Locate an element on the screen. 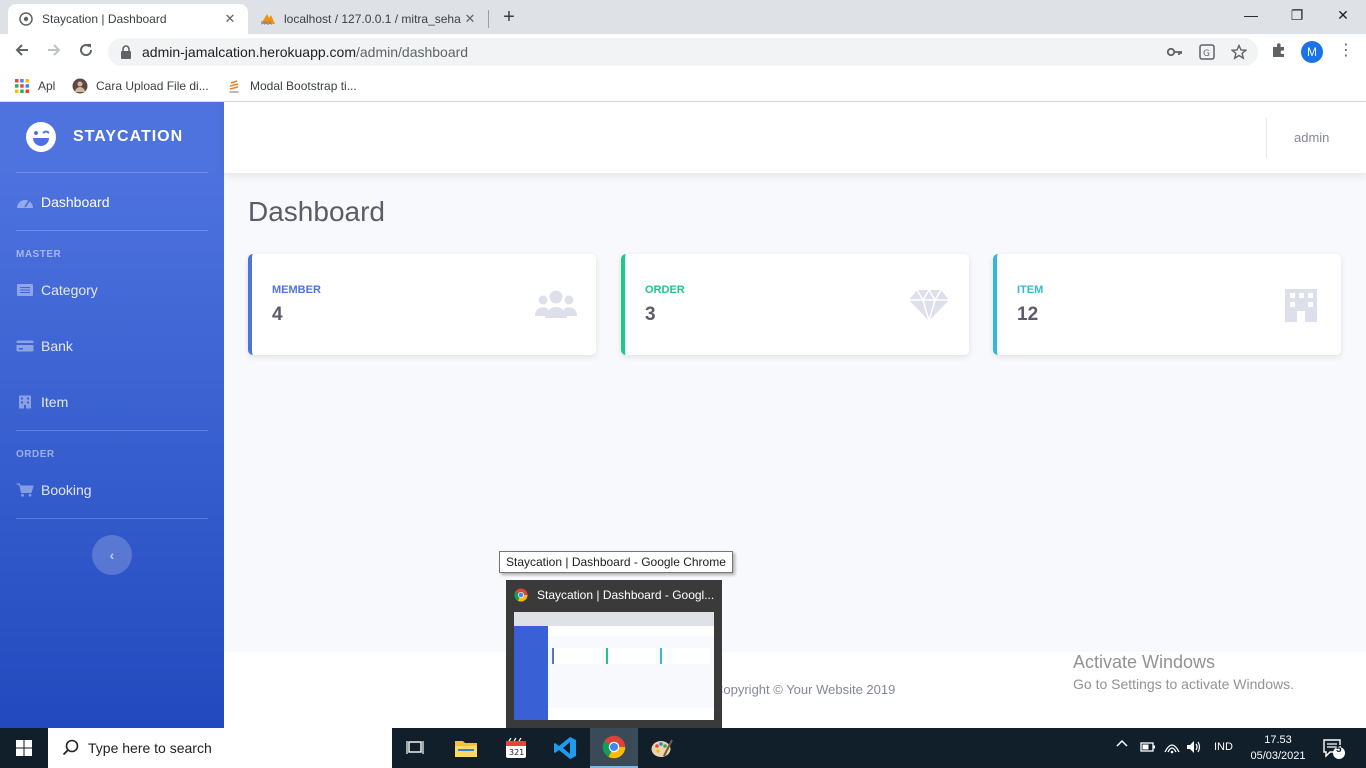  sidebar-item-category: Category is located at coordinates (112, 290).